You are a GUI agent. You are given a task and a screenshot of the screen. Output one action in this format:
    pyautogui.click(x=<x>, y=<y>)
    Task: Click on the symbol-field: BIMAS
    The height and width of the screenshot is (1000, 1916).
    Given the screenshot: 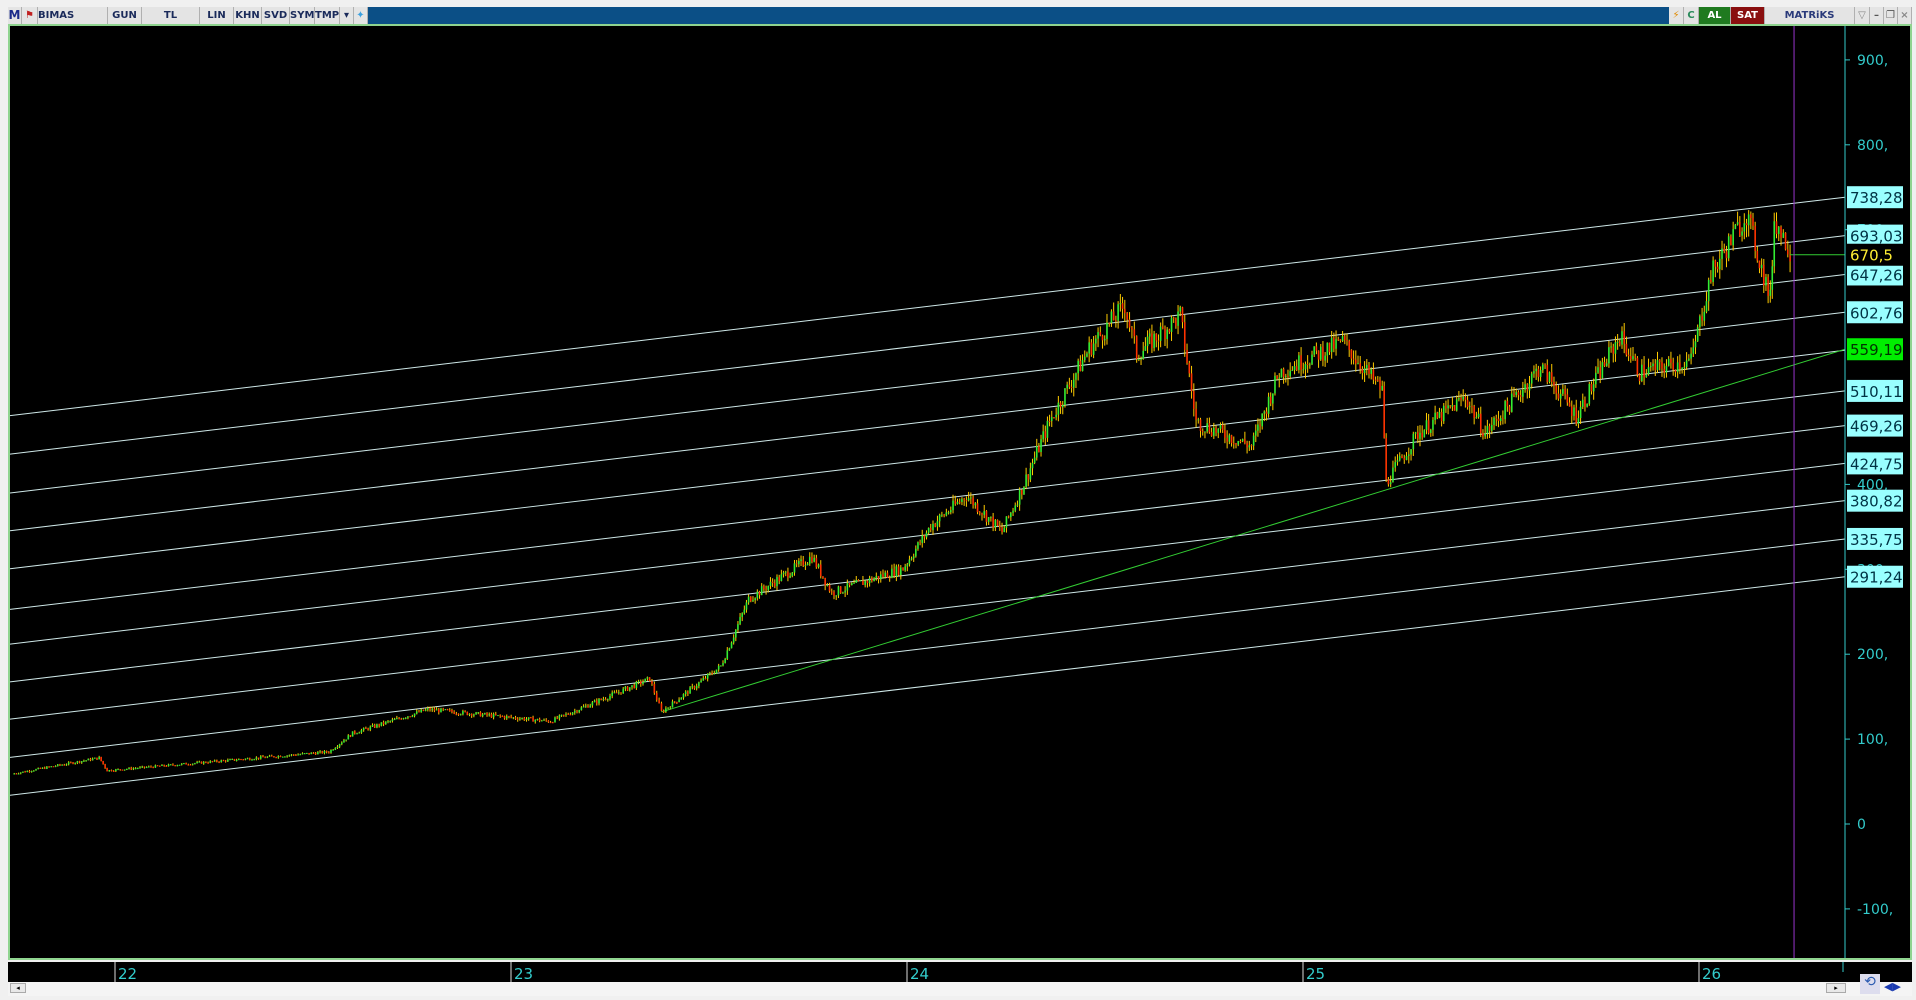 What is the action you would take?
    pyautogui.click(x=73, y=15)
    